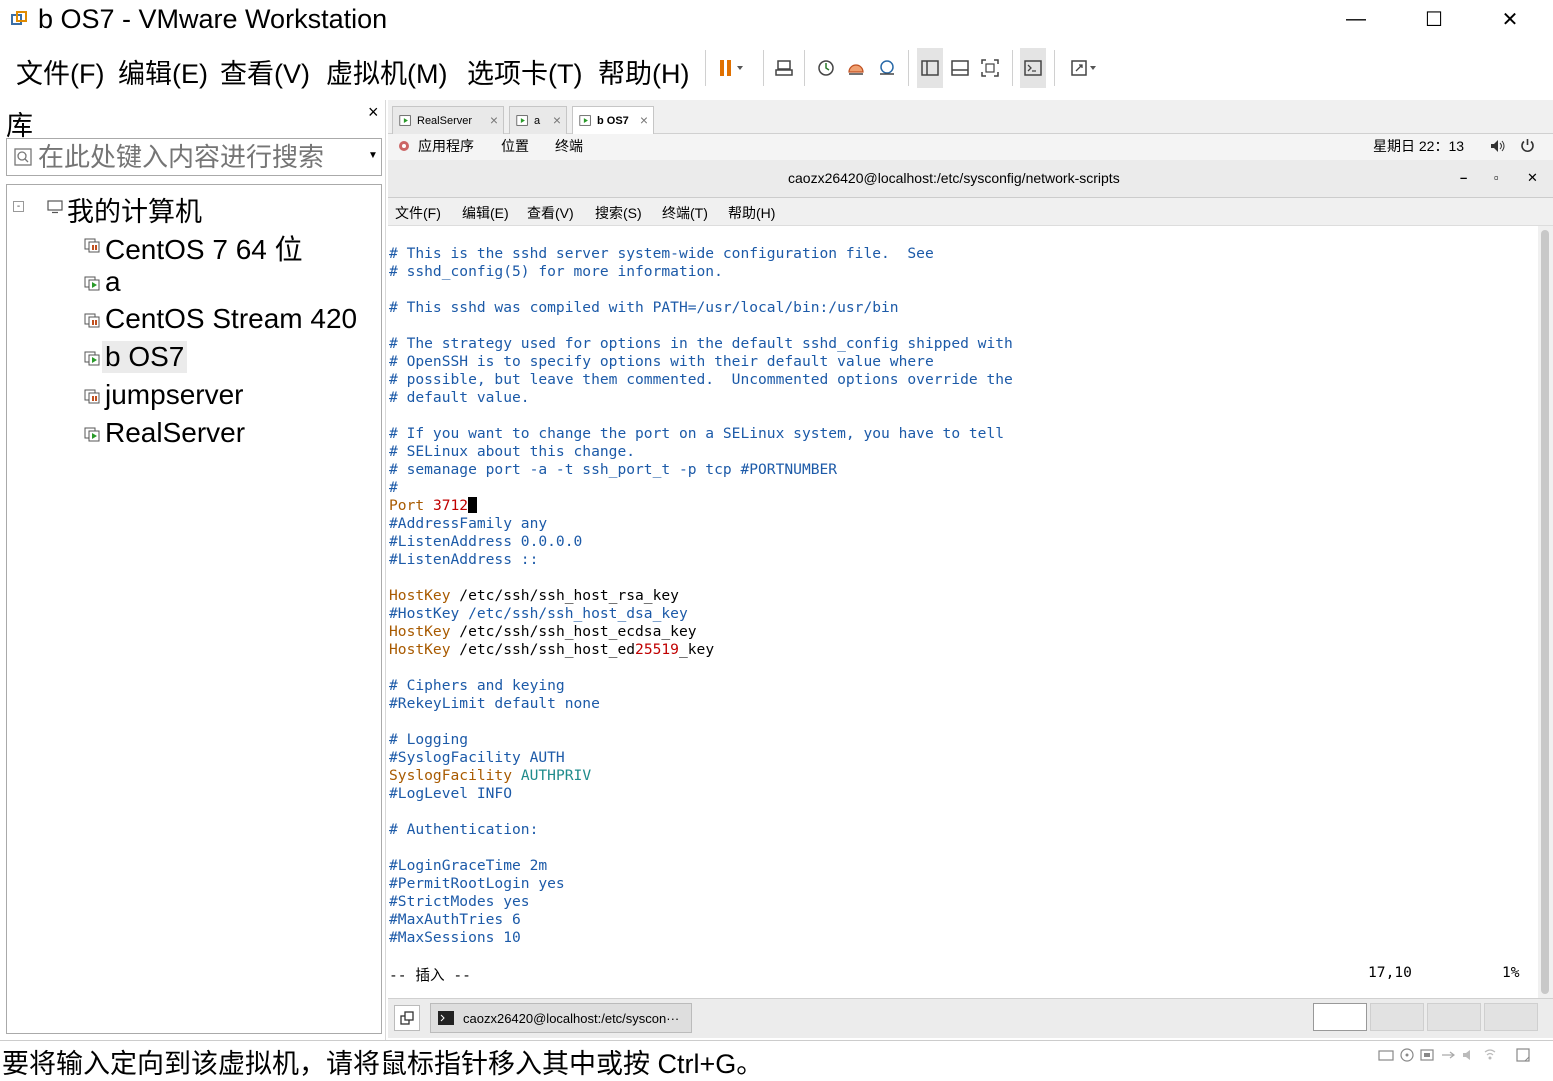  Describe the element at coordinates (60, 71) in the screenshot. I see `menu-file: 文件(F)` at that location.